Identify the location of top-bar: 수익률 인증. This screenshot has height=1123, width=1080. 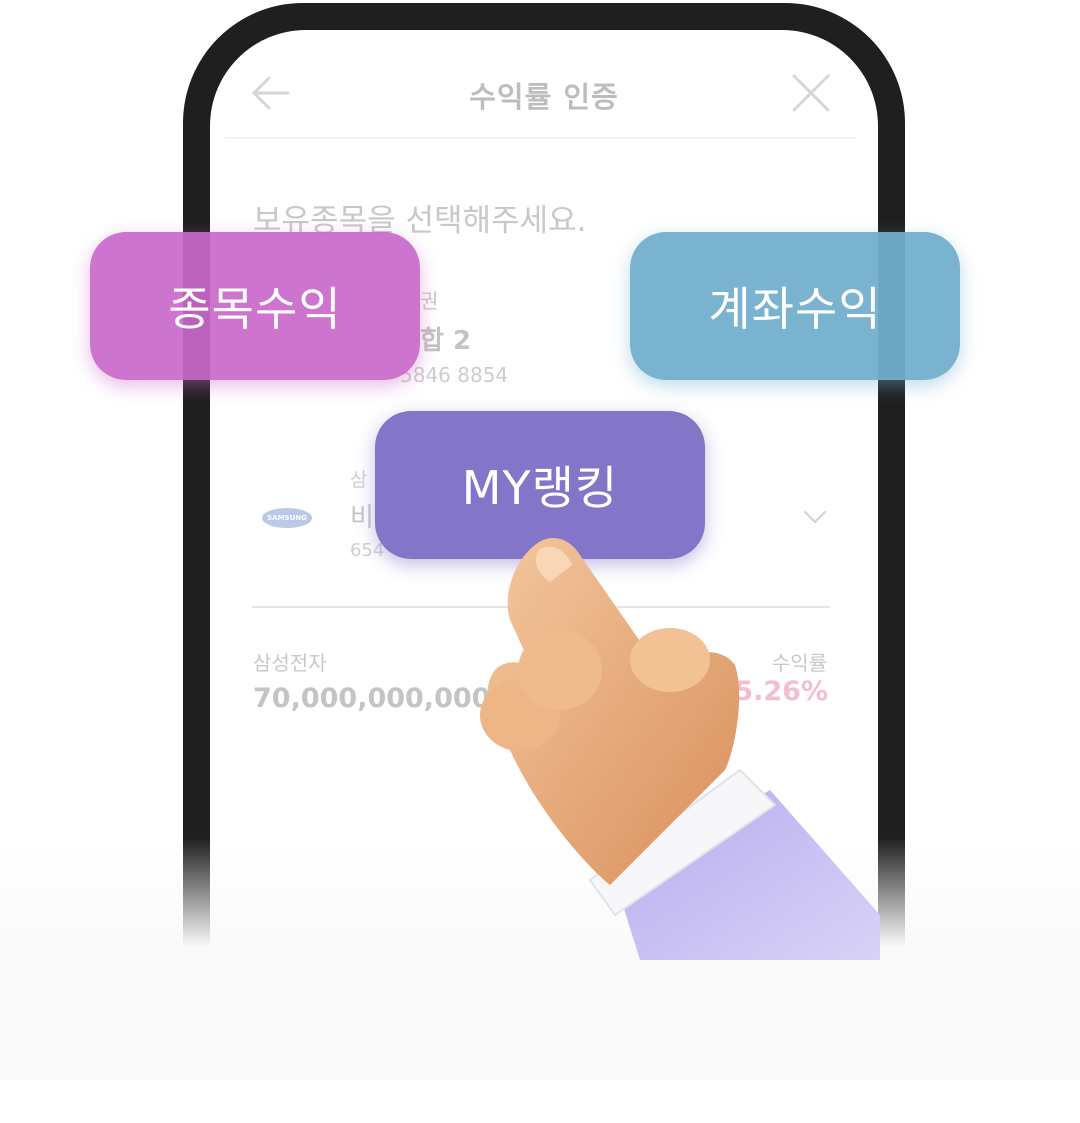
(544, 84).